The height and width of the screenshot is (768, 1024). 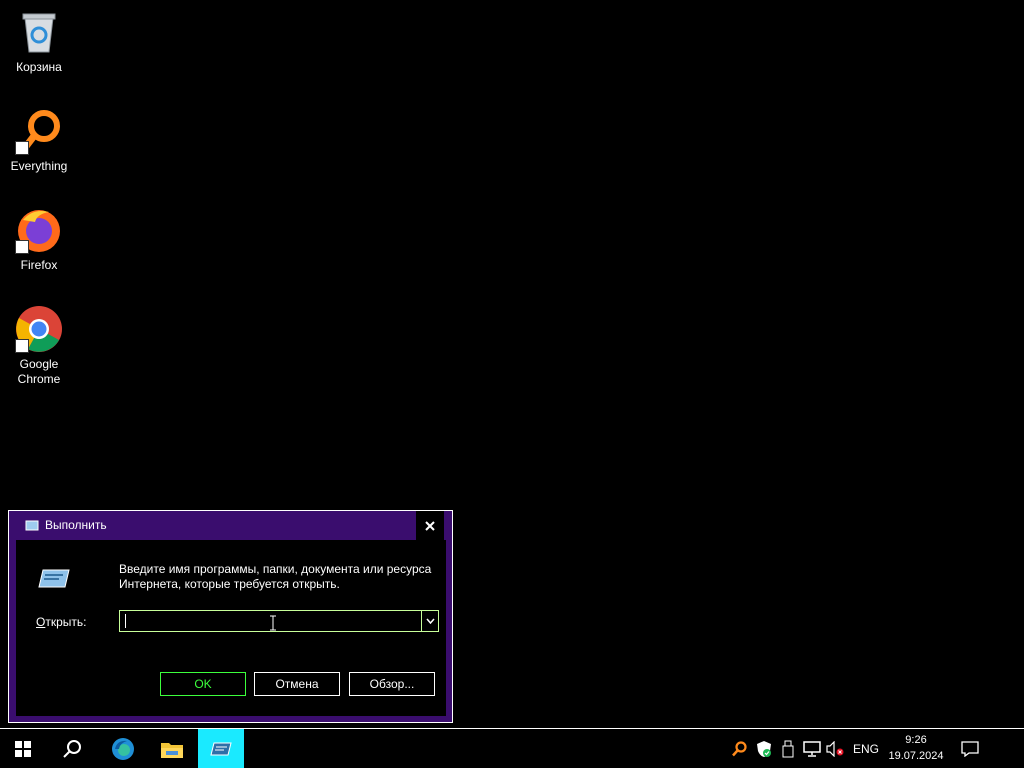 I want to click on desktop-icon-recycle-bin: Корзина, so click(x=39, y=41).